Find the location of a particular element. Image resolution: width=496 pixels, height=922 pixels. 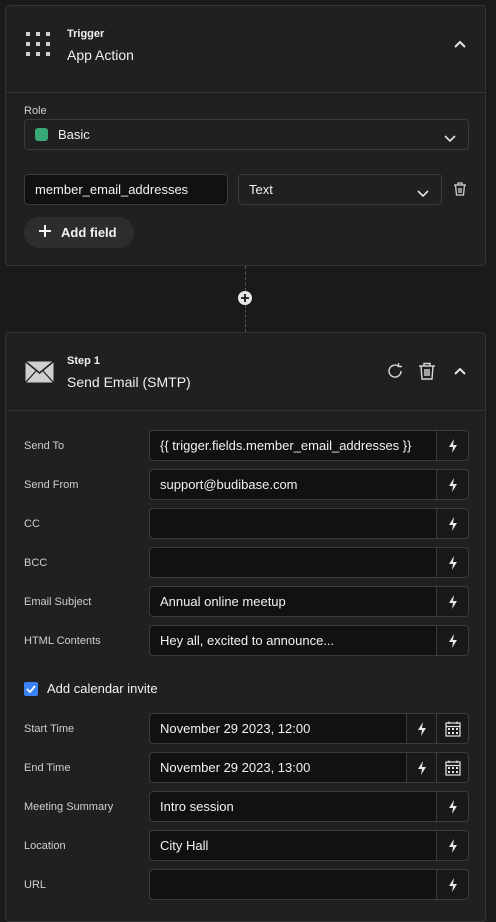

email-subject-label: Email Subject is located at coordinates (58, 602).